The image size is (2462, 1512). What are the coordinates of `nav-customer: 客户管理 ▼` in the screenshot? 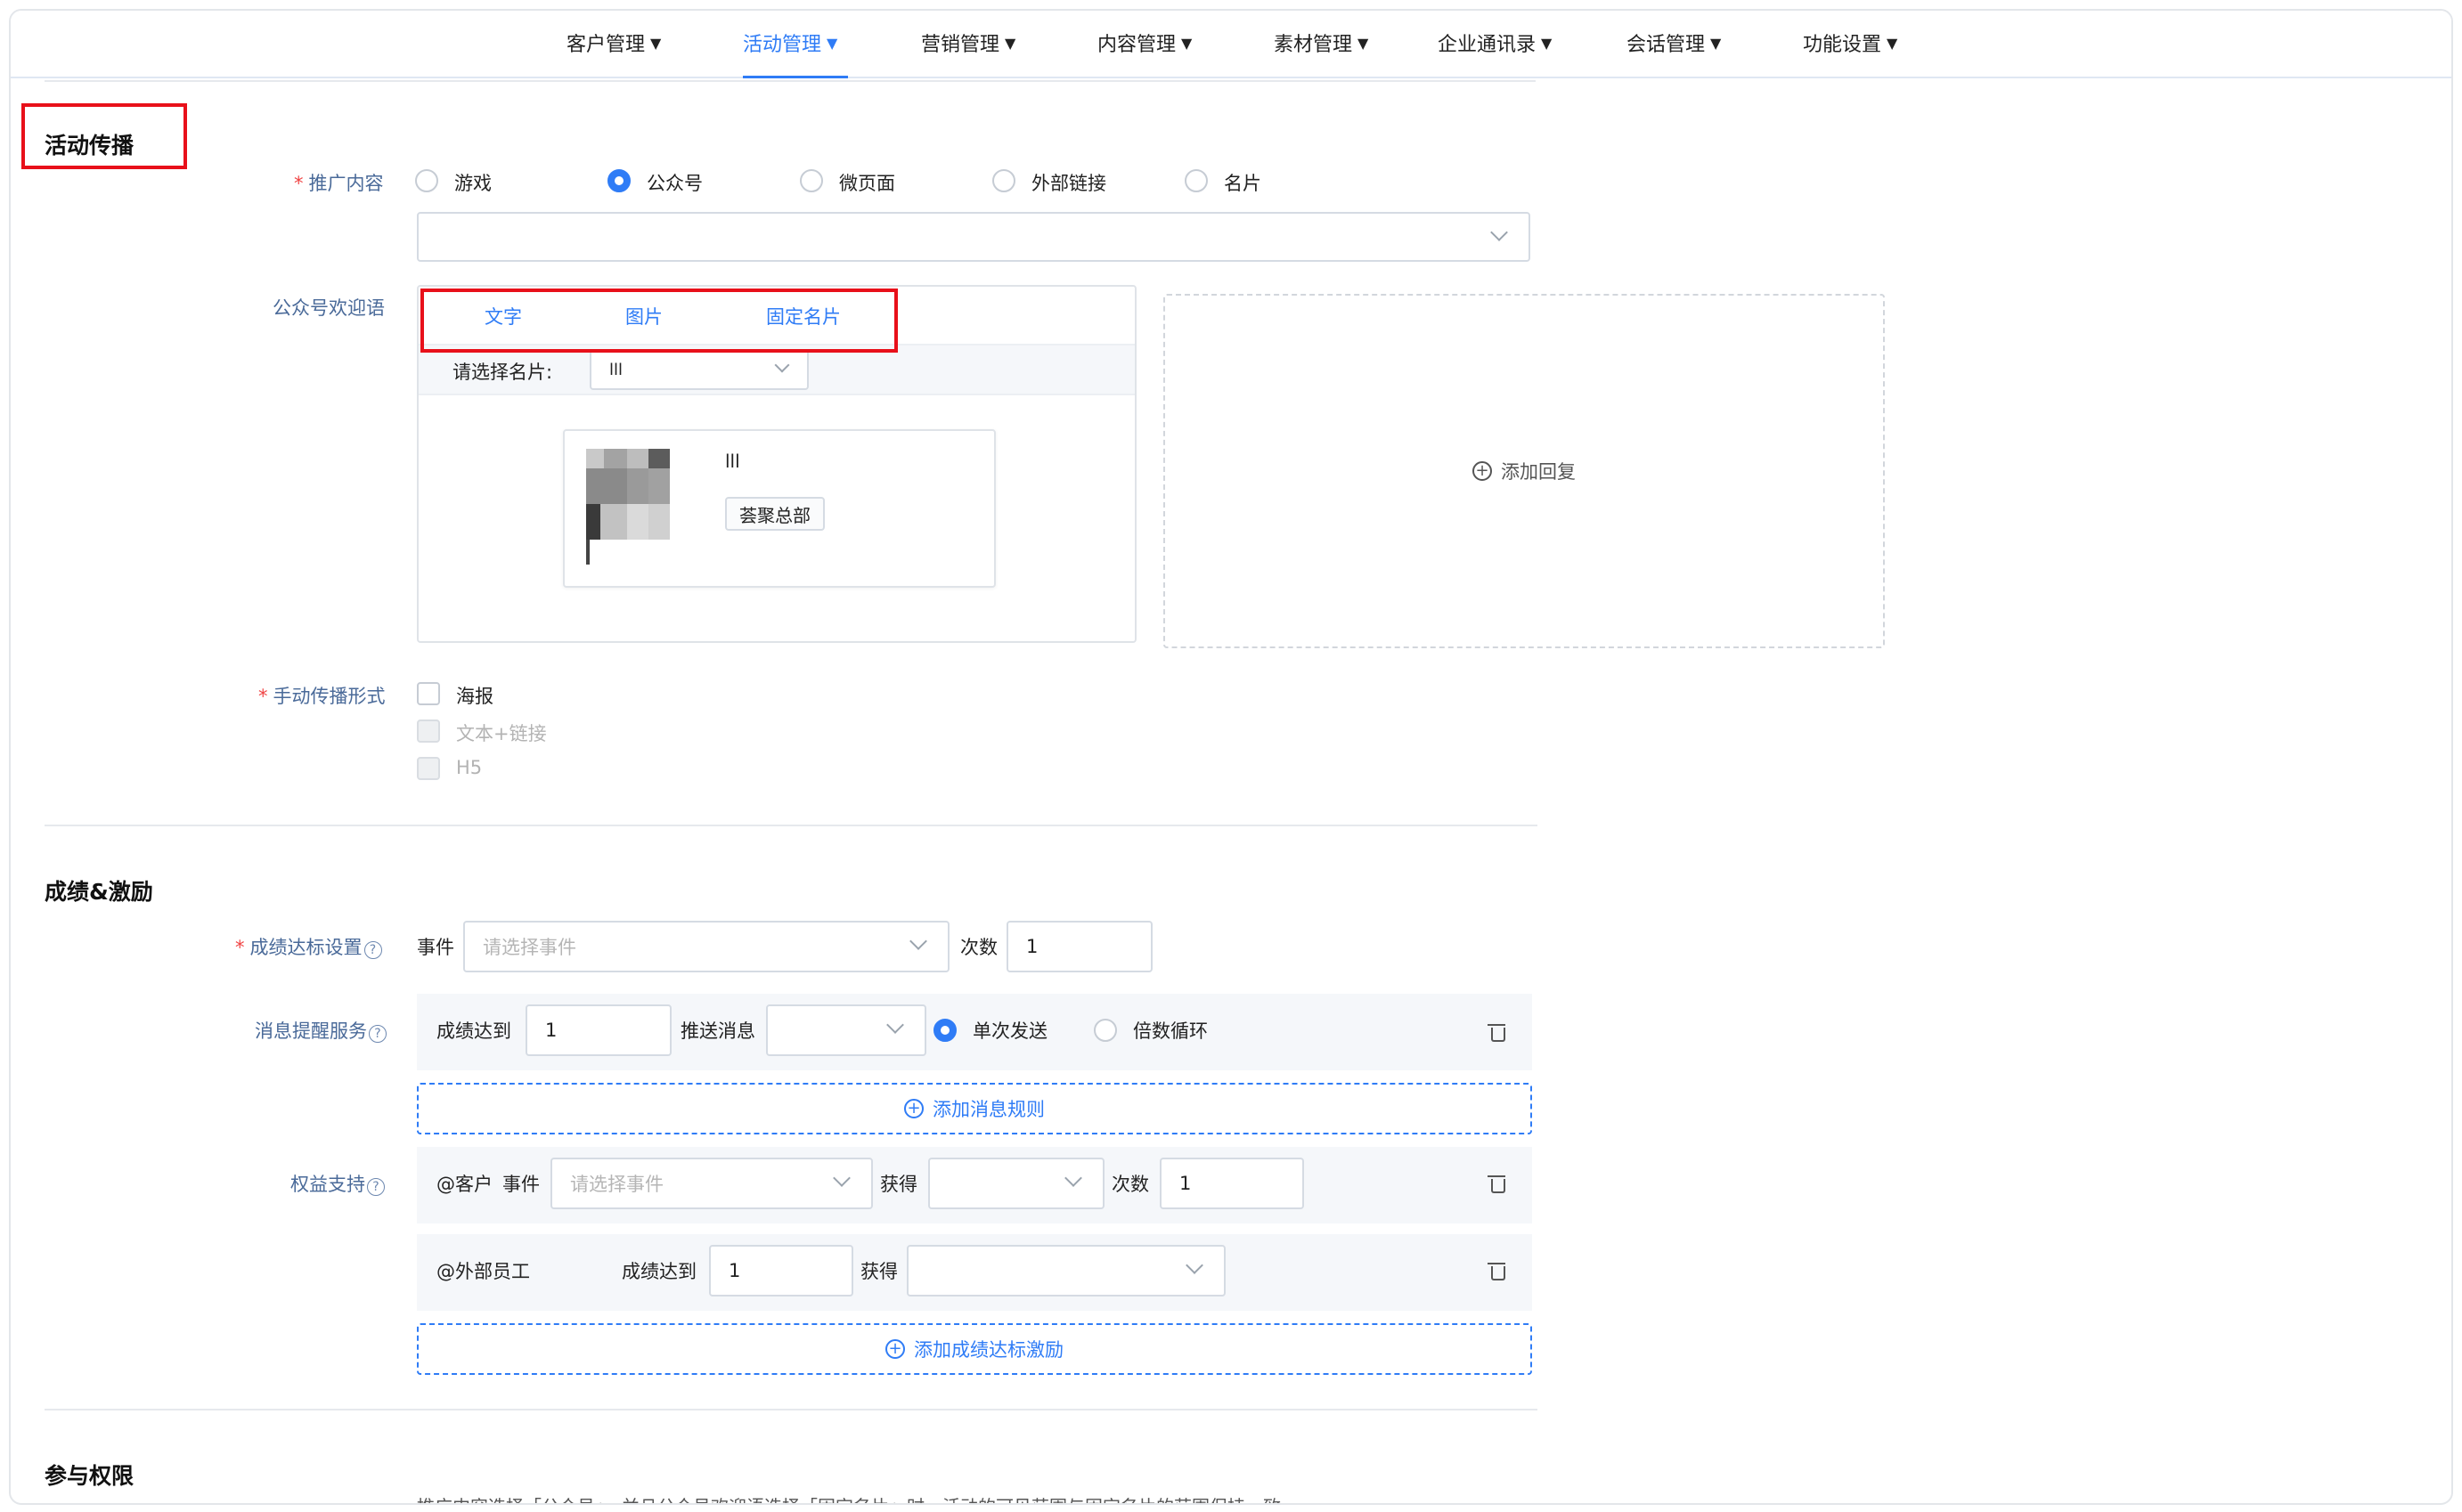 It's located at (614, 42).